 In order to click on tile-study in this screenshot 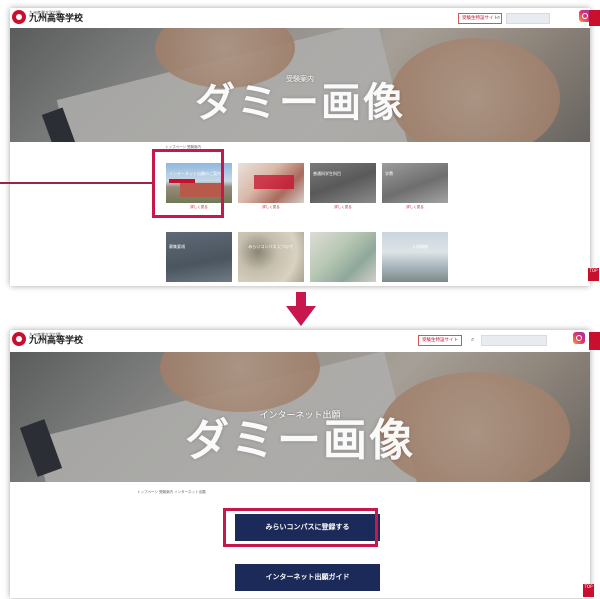, I will do `click(343, 257)`.